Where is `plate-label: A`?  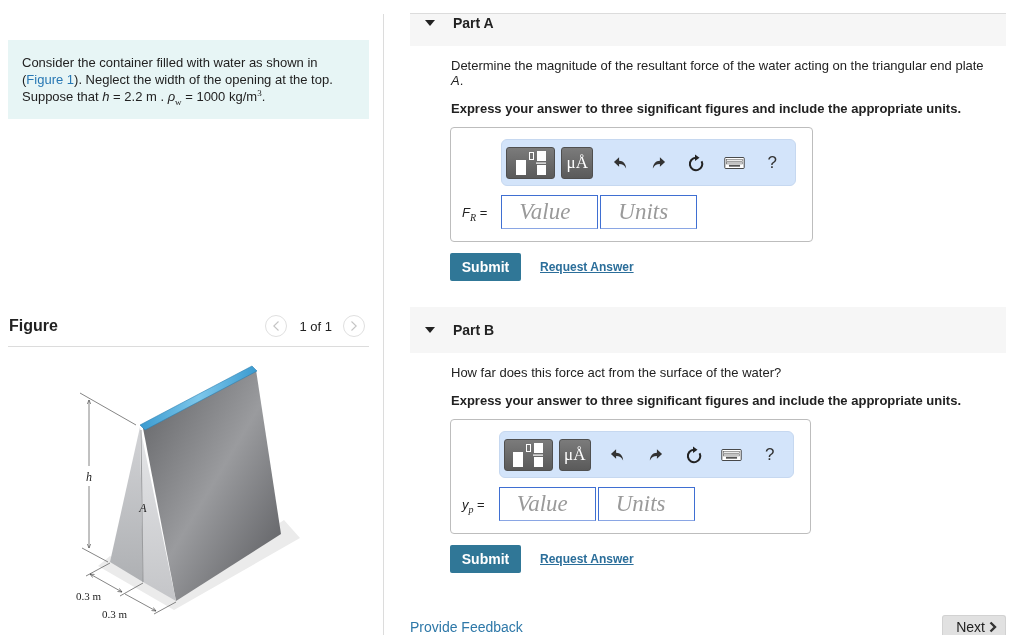
plate-label: A is located at coordinates (143, 508).